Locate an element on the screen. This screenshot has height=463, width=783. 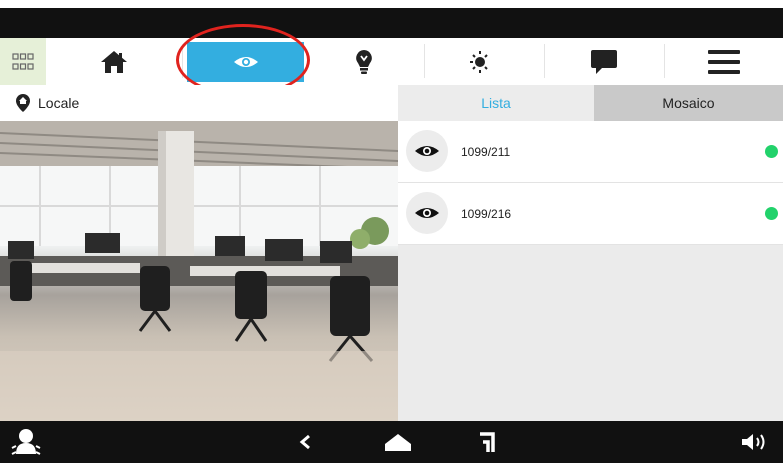
nav-cameras-button is located at coordinates (245, 62).